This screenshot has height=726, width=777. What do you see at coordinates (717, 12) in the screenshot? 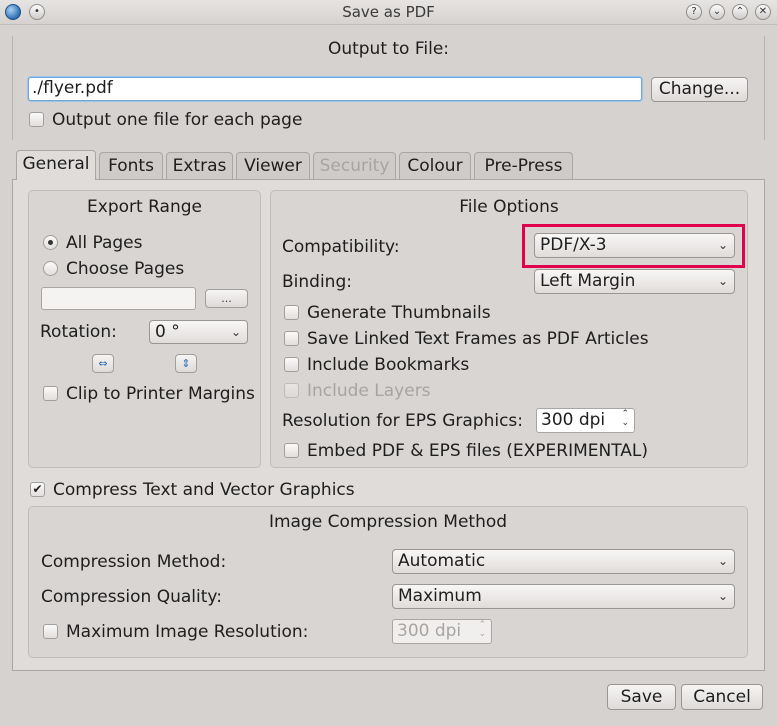
I see `minimize-icon: ⌄` at bounding box center [717, 12].